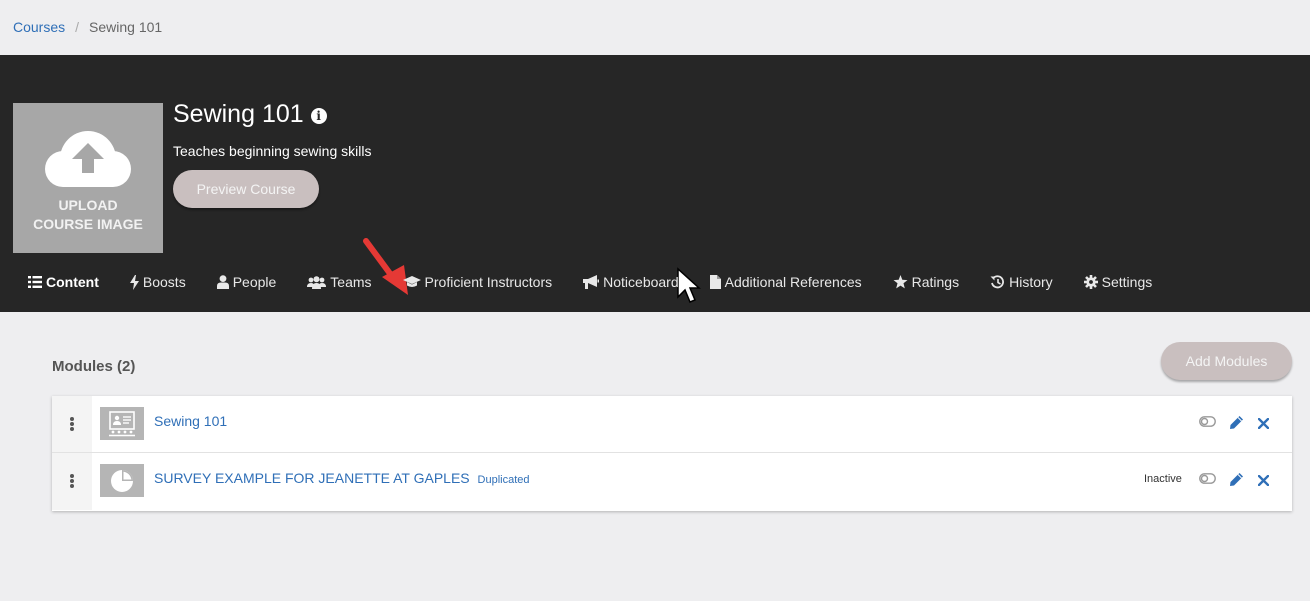  Describe the element at coordinates (88, 159) in the screenshot. I see `cloud-upload-icon` at that location.